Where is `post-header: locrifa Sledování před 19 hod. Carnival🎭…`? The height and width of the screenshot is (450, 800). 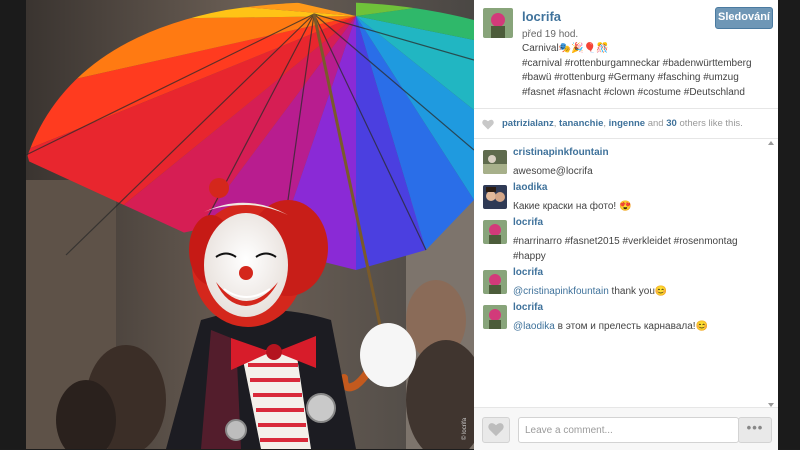
post-header: locrifa Sledování před 19 hod. Carnival🎭… is located at coordinates (626, 54).